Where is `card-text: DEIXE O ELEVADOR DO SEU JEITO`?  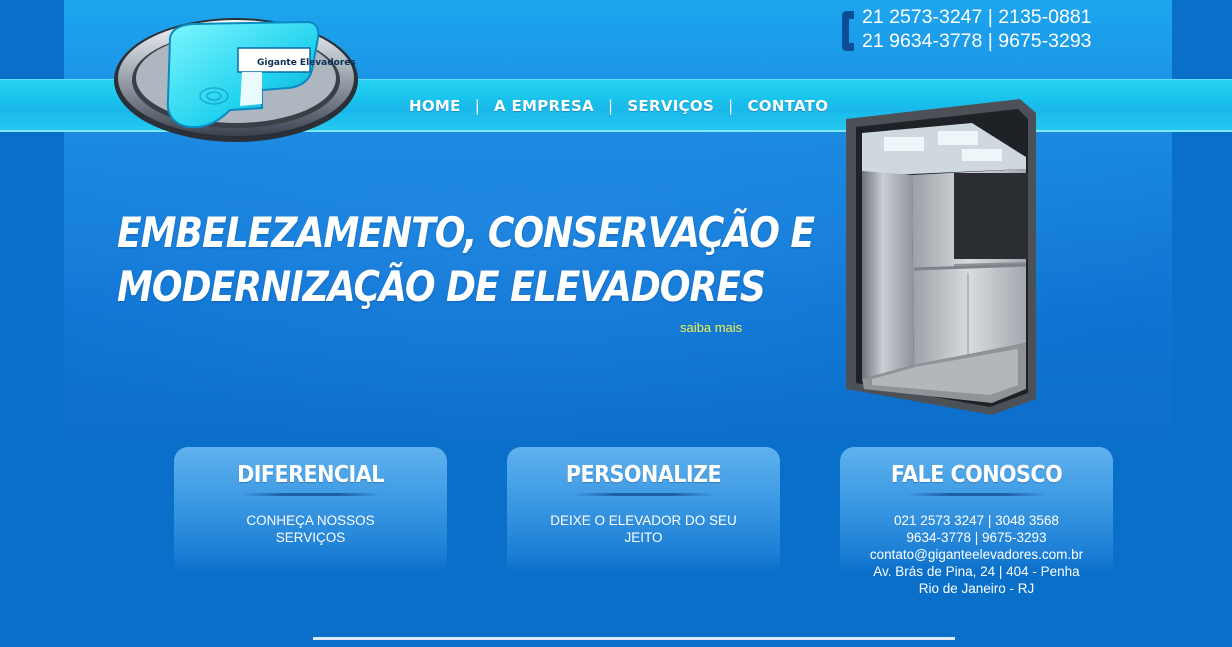 card-text: DEIXE O ELEVADOR DO SEU JEITO is located at coordinates (643, 529).